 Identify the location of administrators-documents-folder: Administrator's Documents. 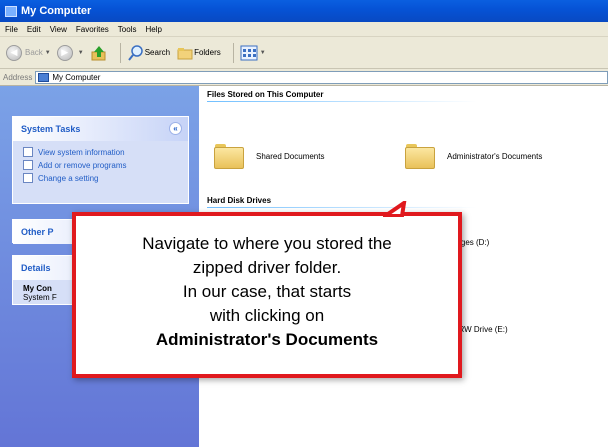
(473, 156).